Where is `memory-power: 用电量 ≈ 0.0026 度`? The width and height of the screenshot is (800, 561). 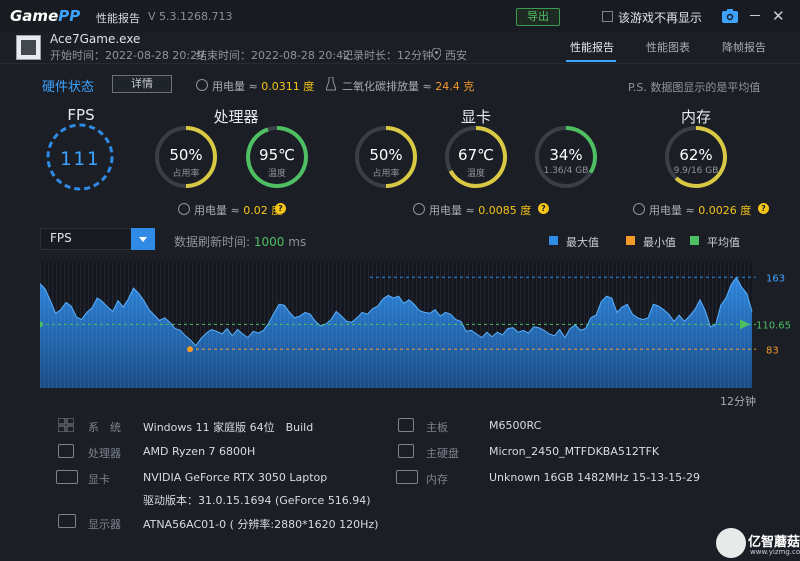 memory-power: 用电量 ≈ 0.0026 度 is located at coordinates (700, 210).